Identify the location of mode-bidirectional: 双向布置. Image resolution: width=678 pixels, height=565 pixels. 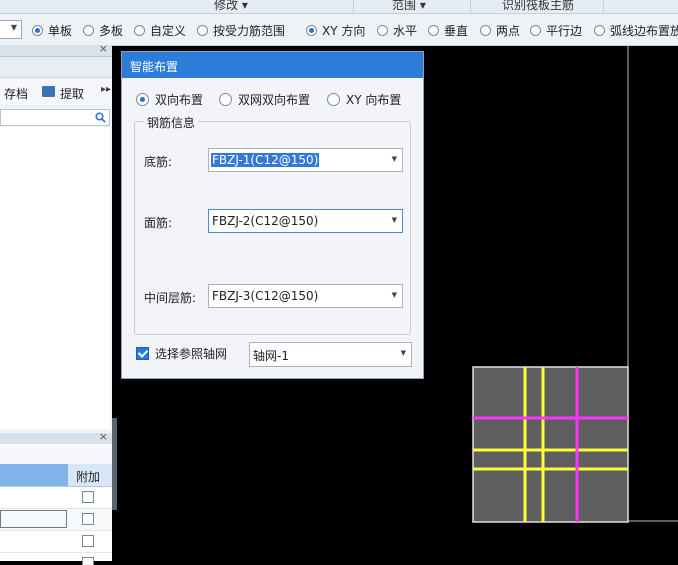
(169, 99).